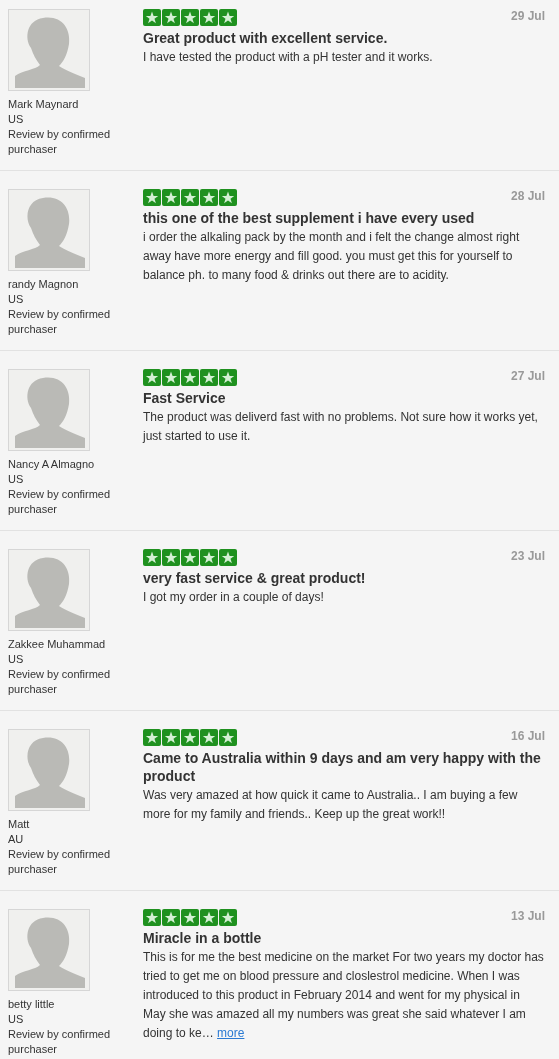 The height and width of the screenshot is (1059, 559). I want to click on review-title: Fast Service, so click(185, 398).